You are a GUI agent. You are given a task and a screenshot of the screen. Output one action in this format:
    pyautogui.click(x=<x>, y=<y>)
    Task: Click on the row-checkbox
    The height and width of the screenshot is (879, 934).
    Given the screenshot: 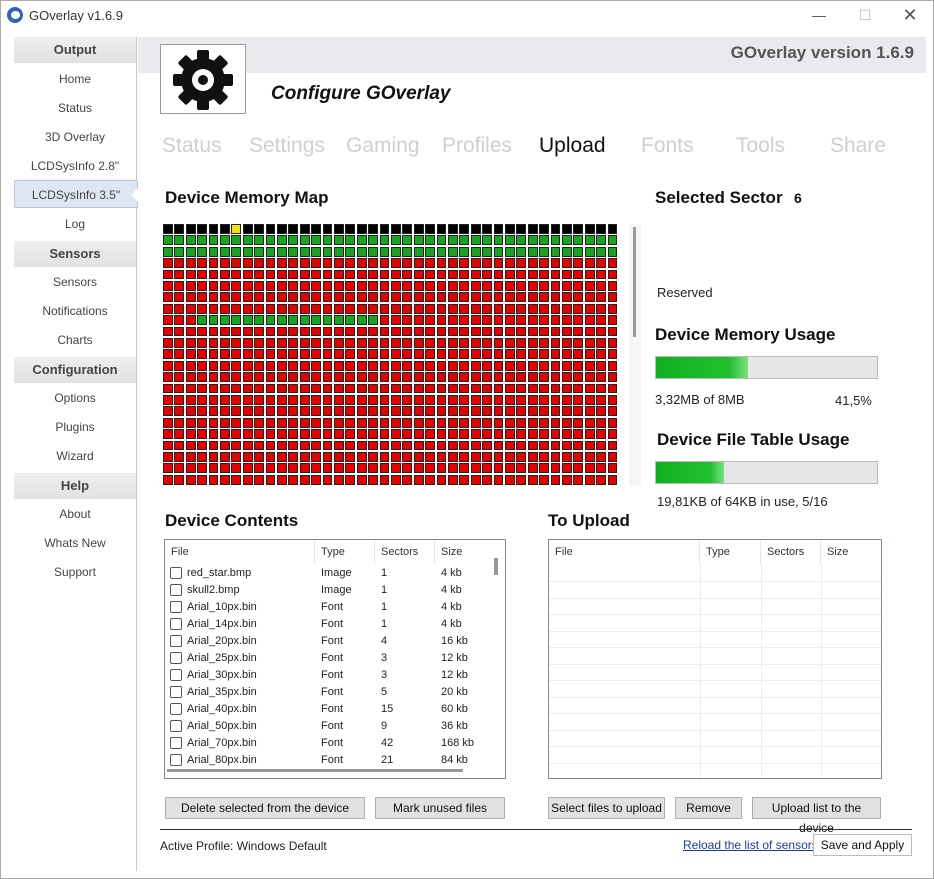 What is the action you would take?
    pyautogui.click(x=176, y=590)
    